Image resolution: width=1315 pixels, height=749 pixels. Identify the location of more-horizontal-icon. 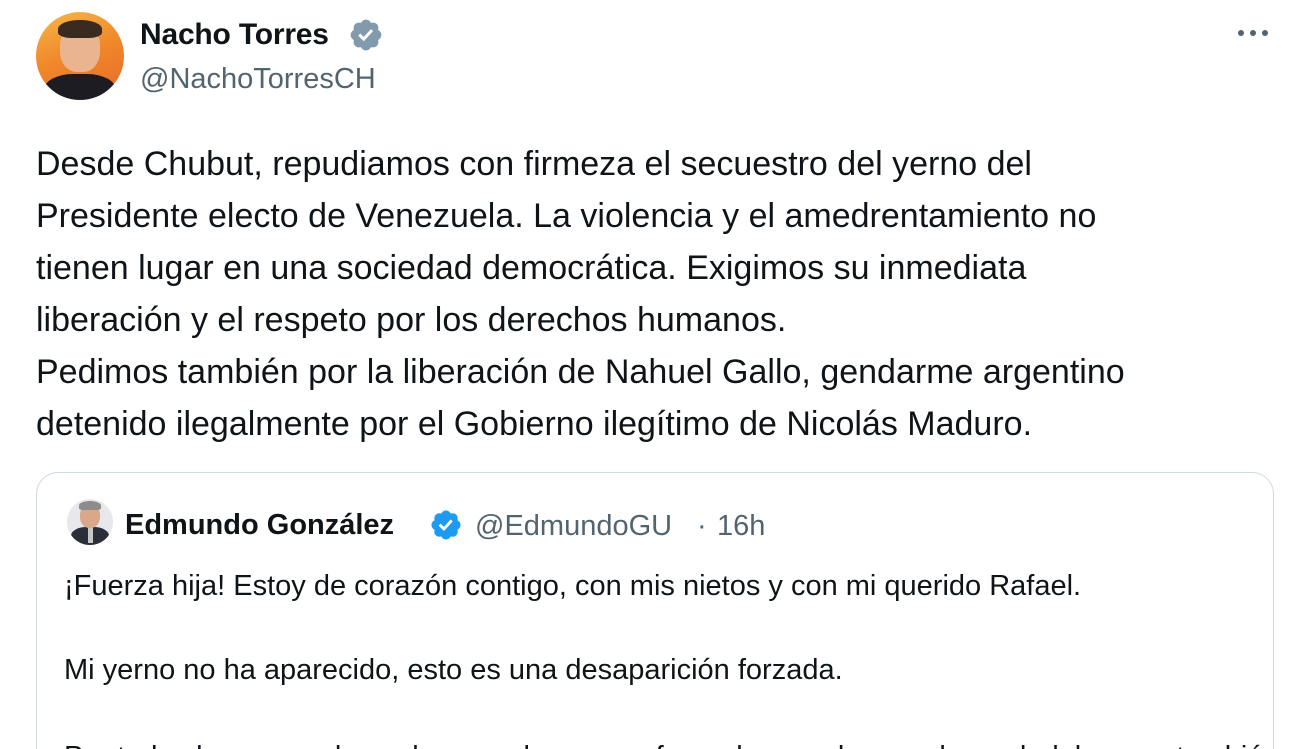
(1253, 33).